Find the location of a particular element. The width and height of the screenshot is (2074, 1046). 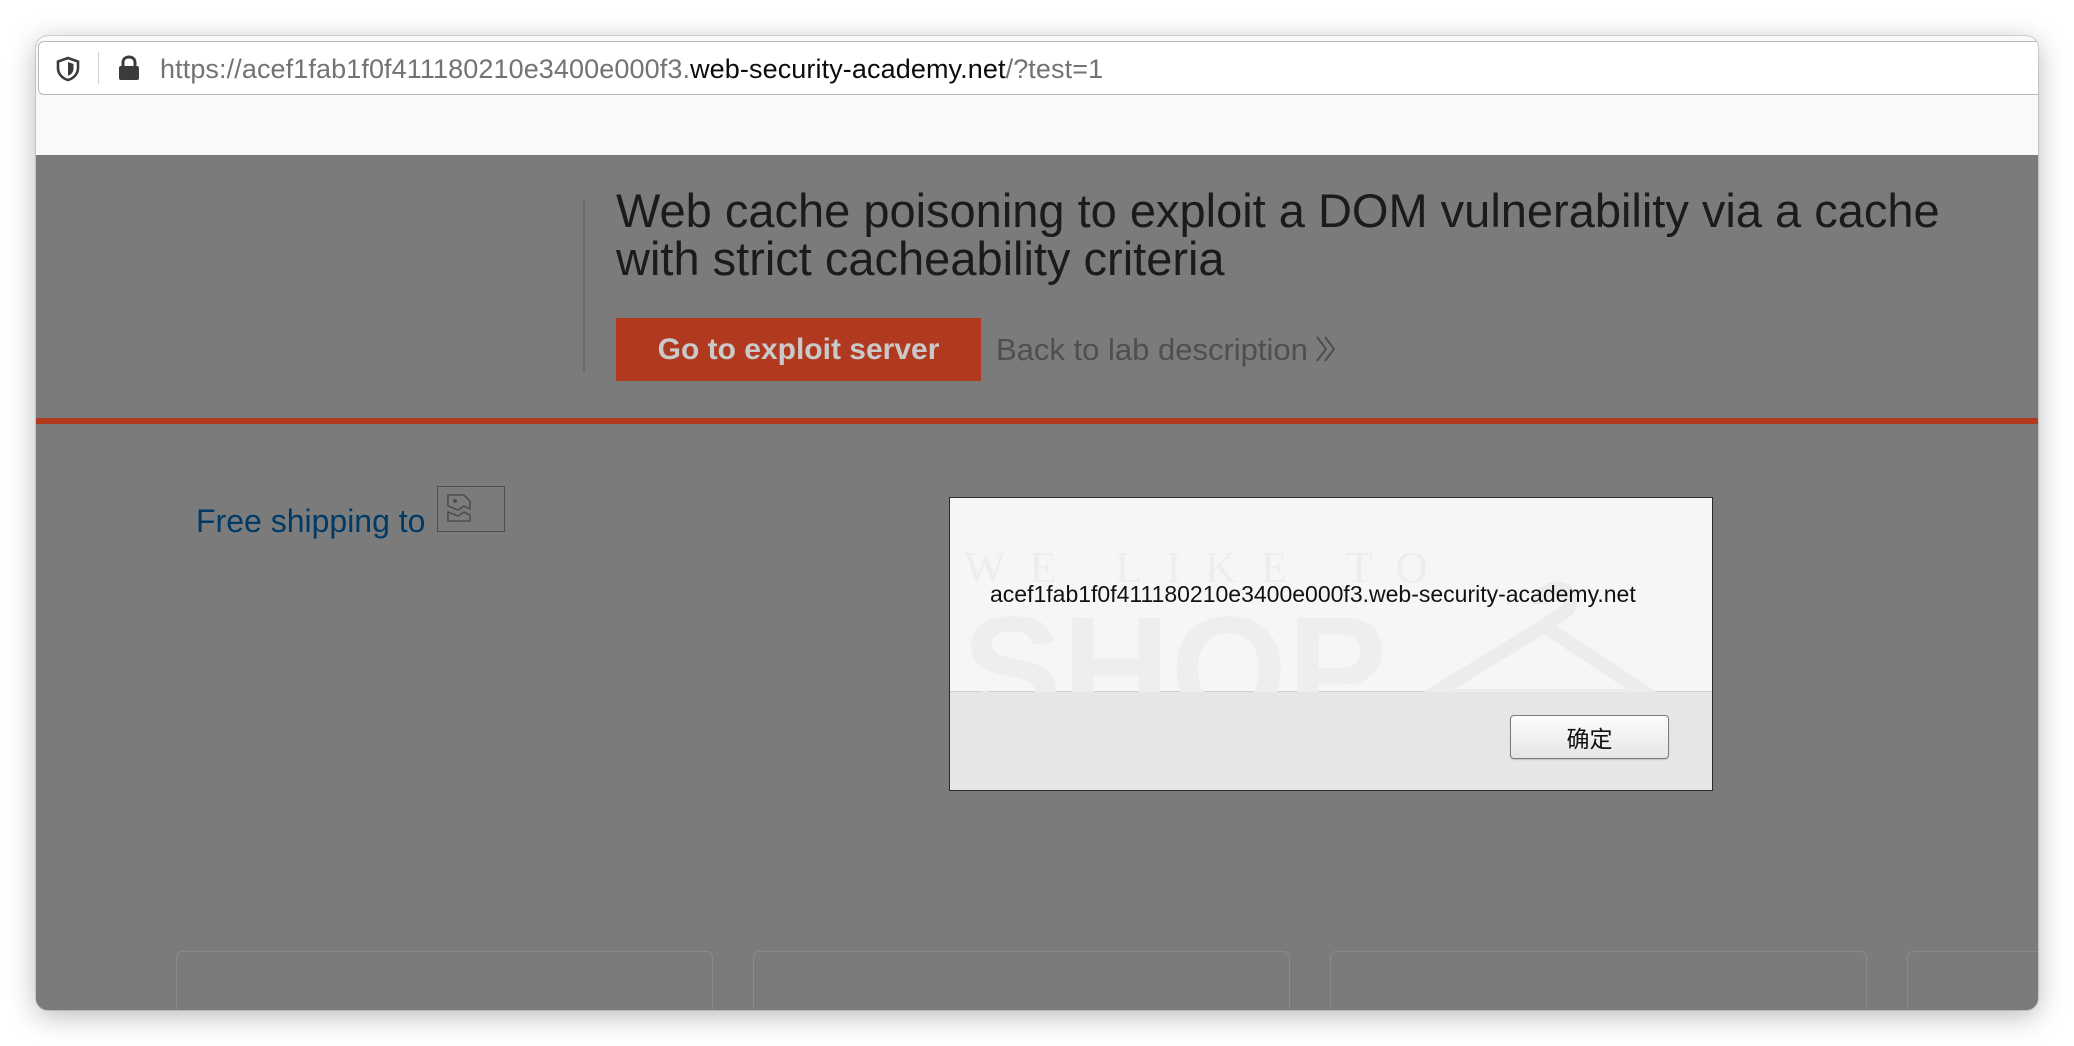

ok-button: 确定 is located at coordinates (1589, 737).